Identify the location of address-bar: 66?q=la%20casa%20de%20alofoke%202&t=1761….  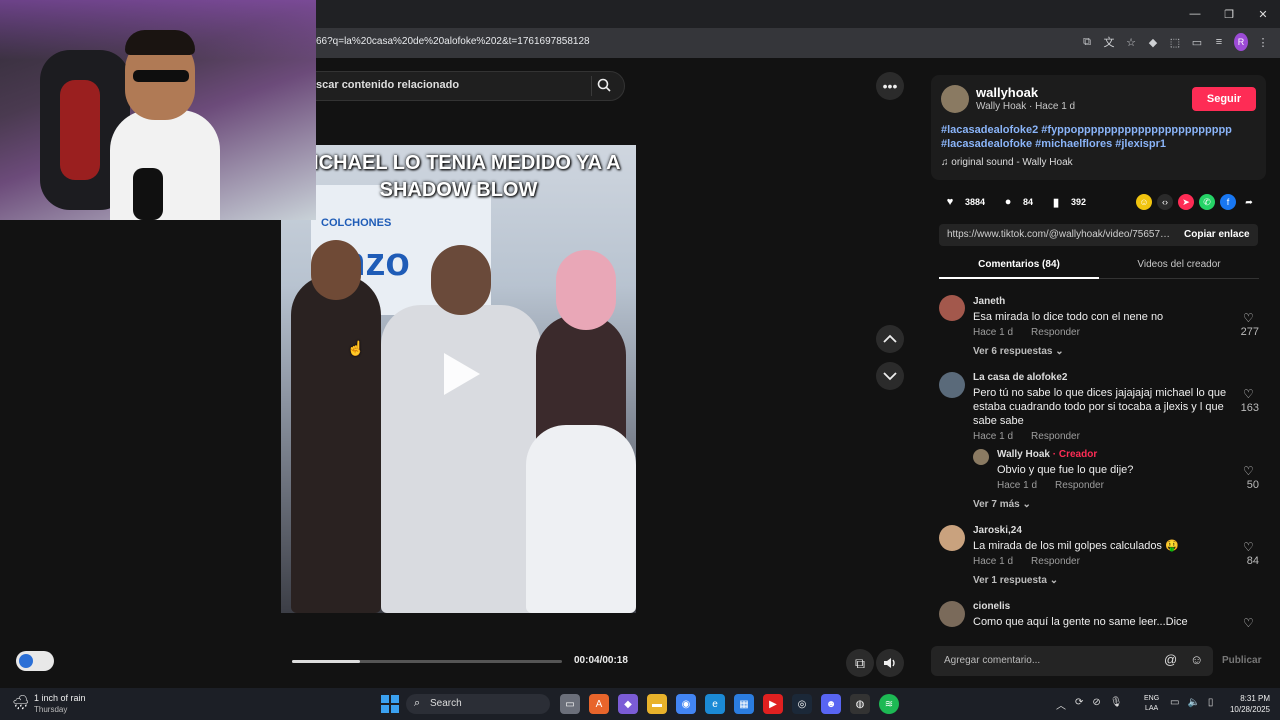
(453, 41).